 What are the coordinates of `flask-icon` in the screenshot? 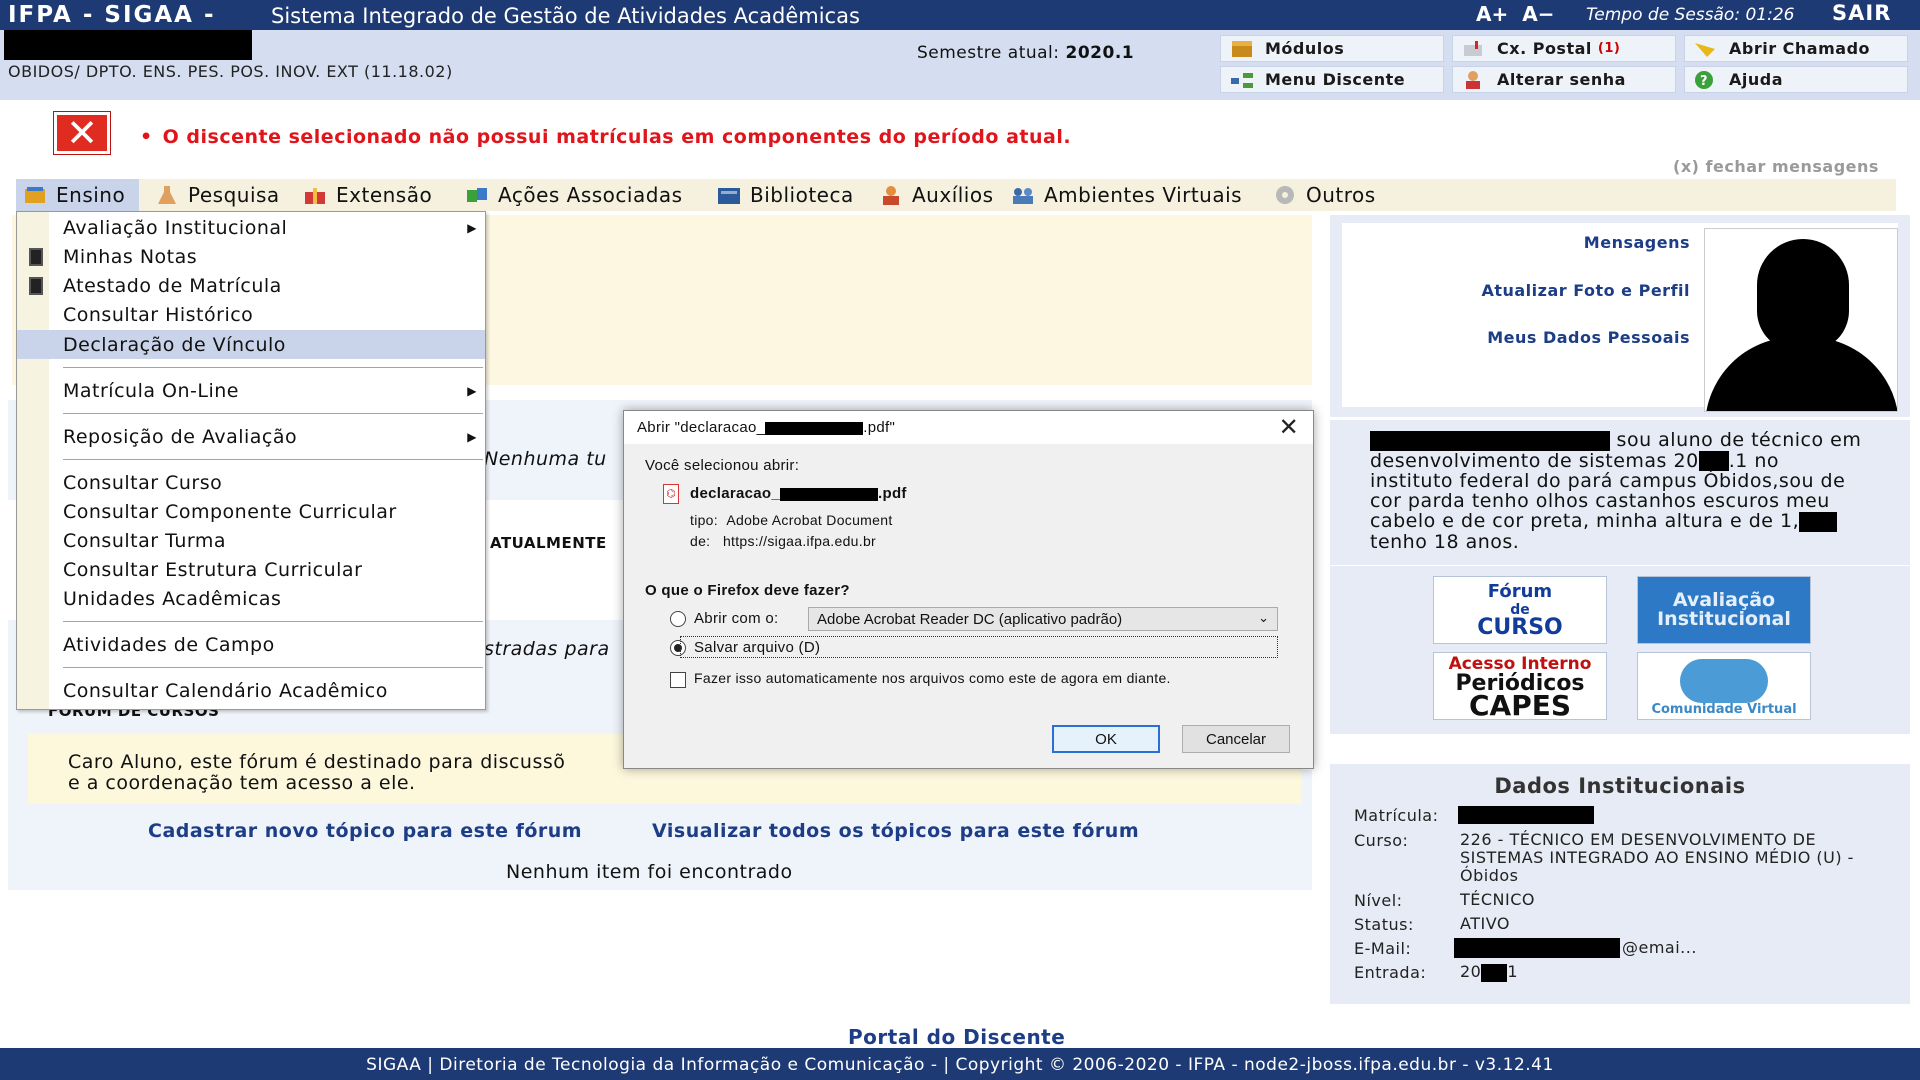 It's located at (167, 195).